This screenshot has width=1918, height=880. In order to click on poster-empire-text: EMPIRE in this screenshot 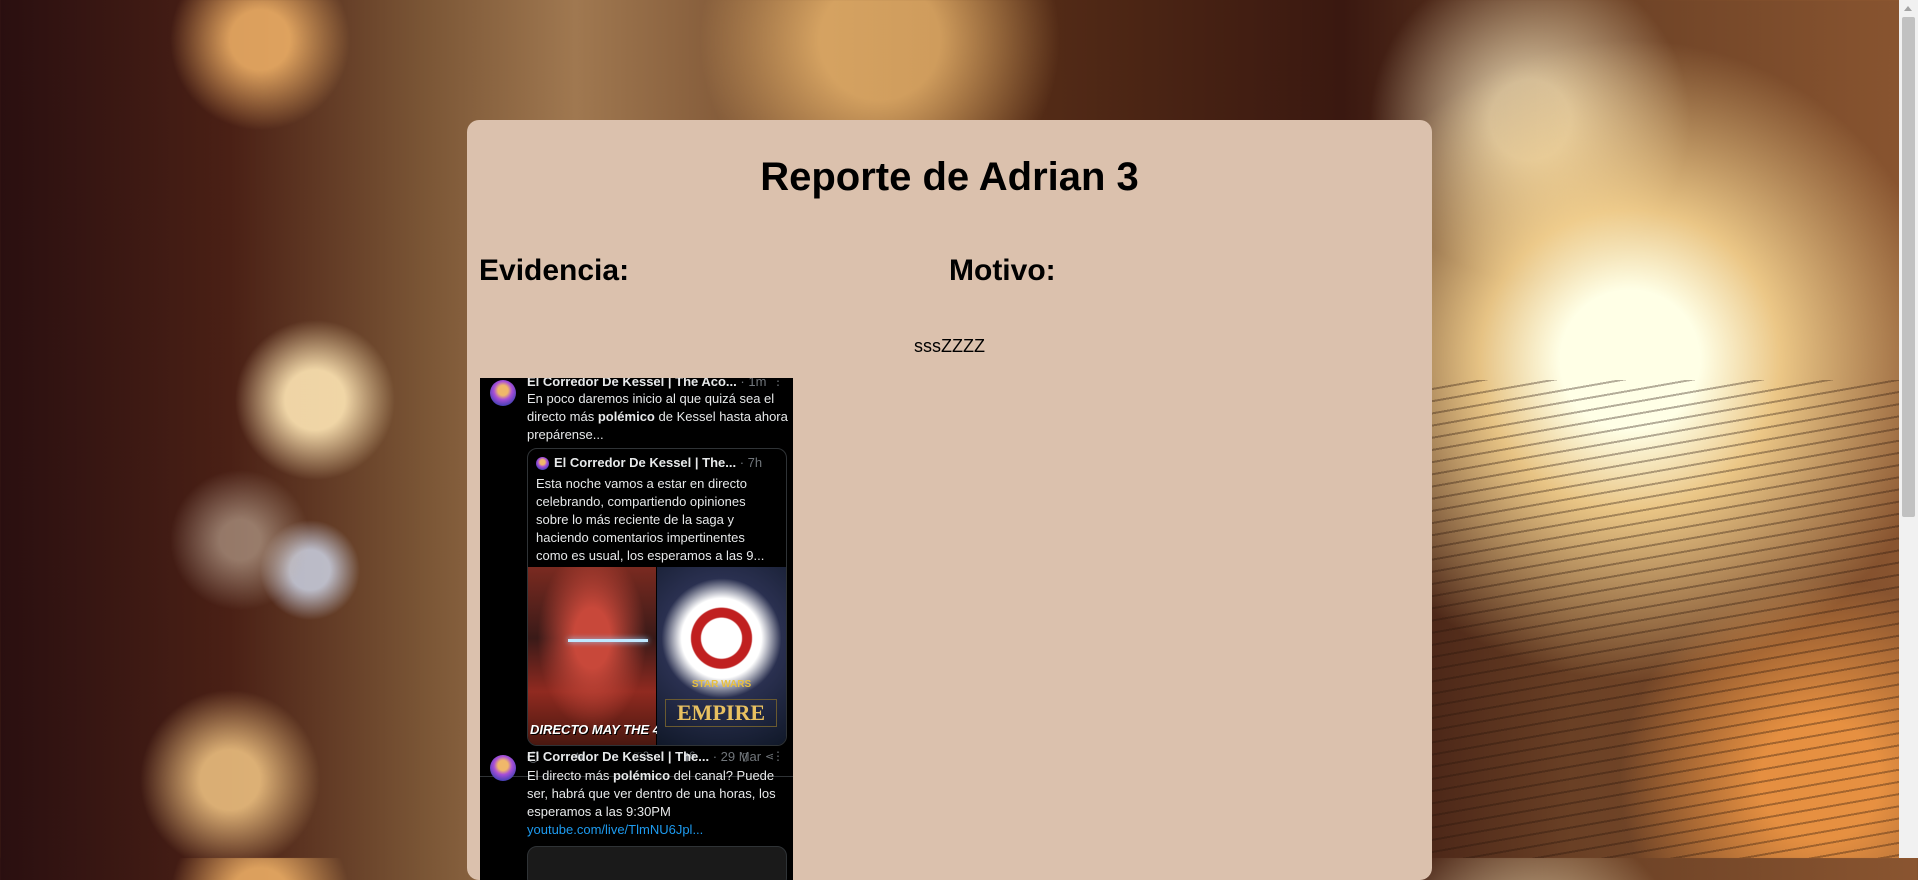, I will do `click(721, 713)`.